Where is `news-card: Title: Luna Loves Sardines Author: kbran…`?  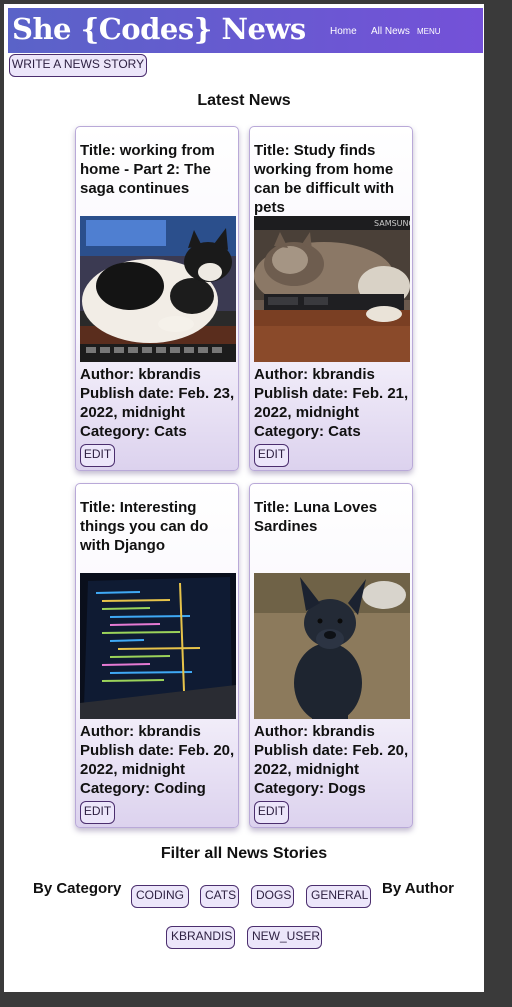 news-card: Title: Luna Loves Sardines Author: kbran… is located at coordinates (331, 655).